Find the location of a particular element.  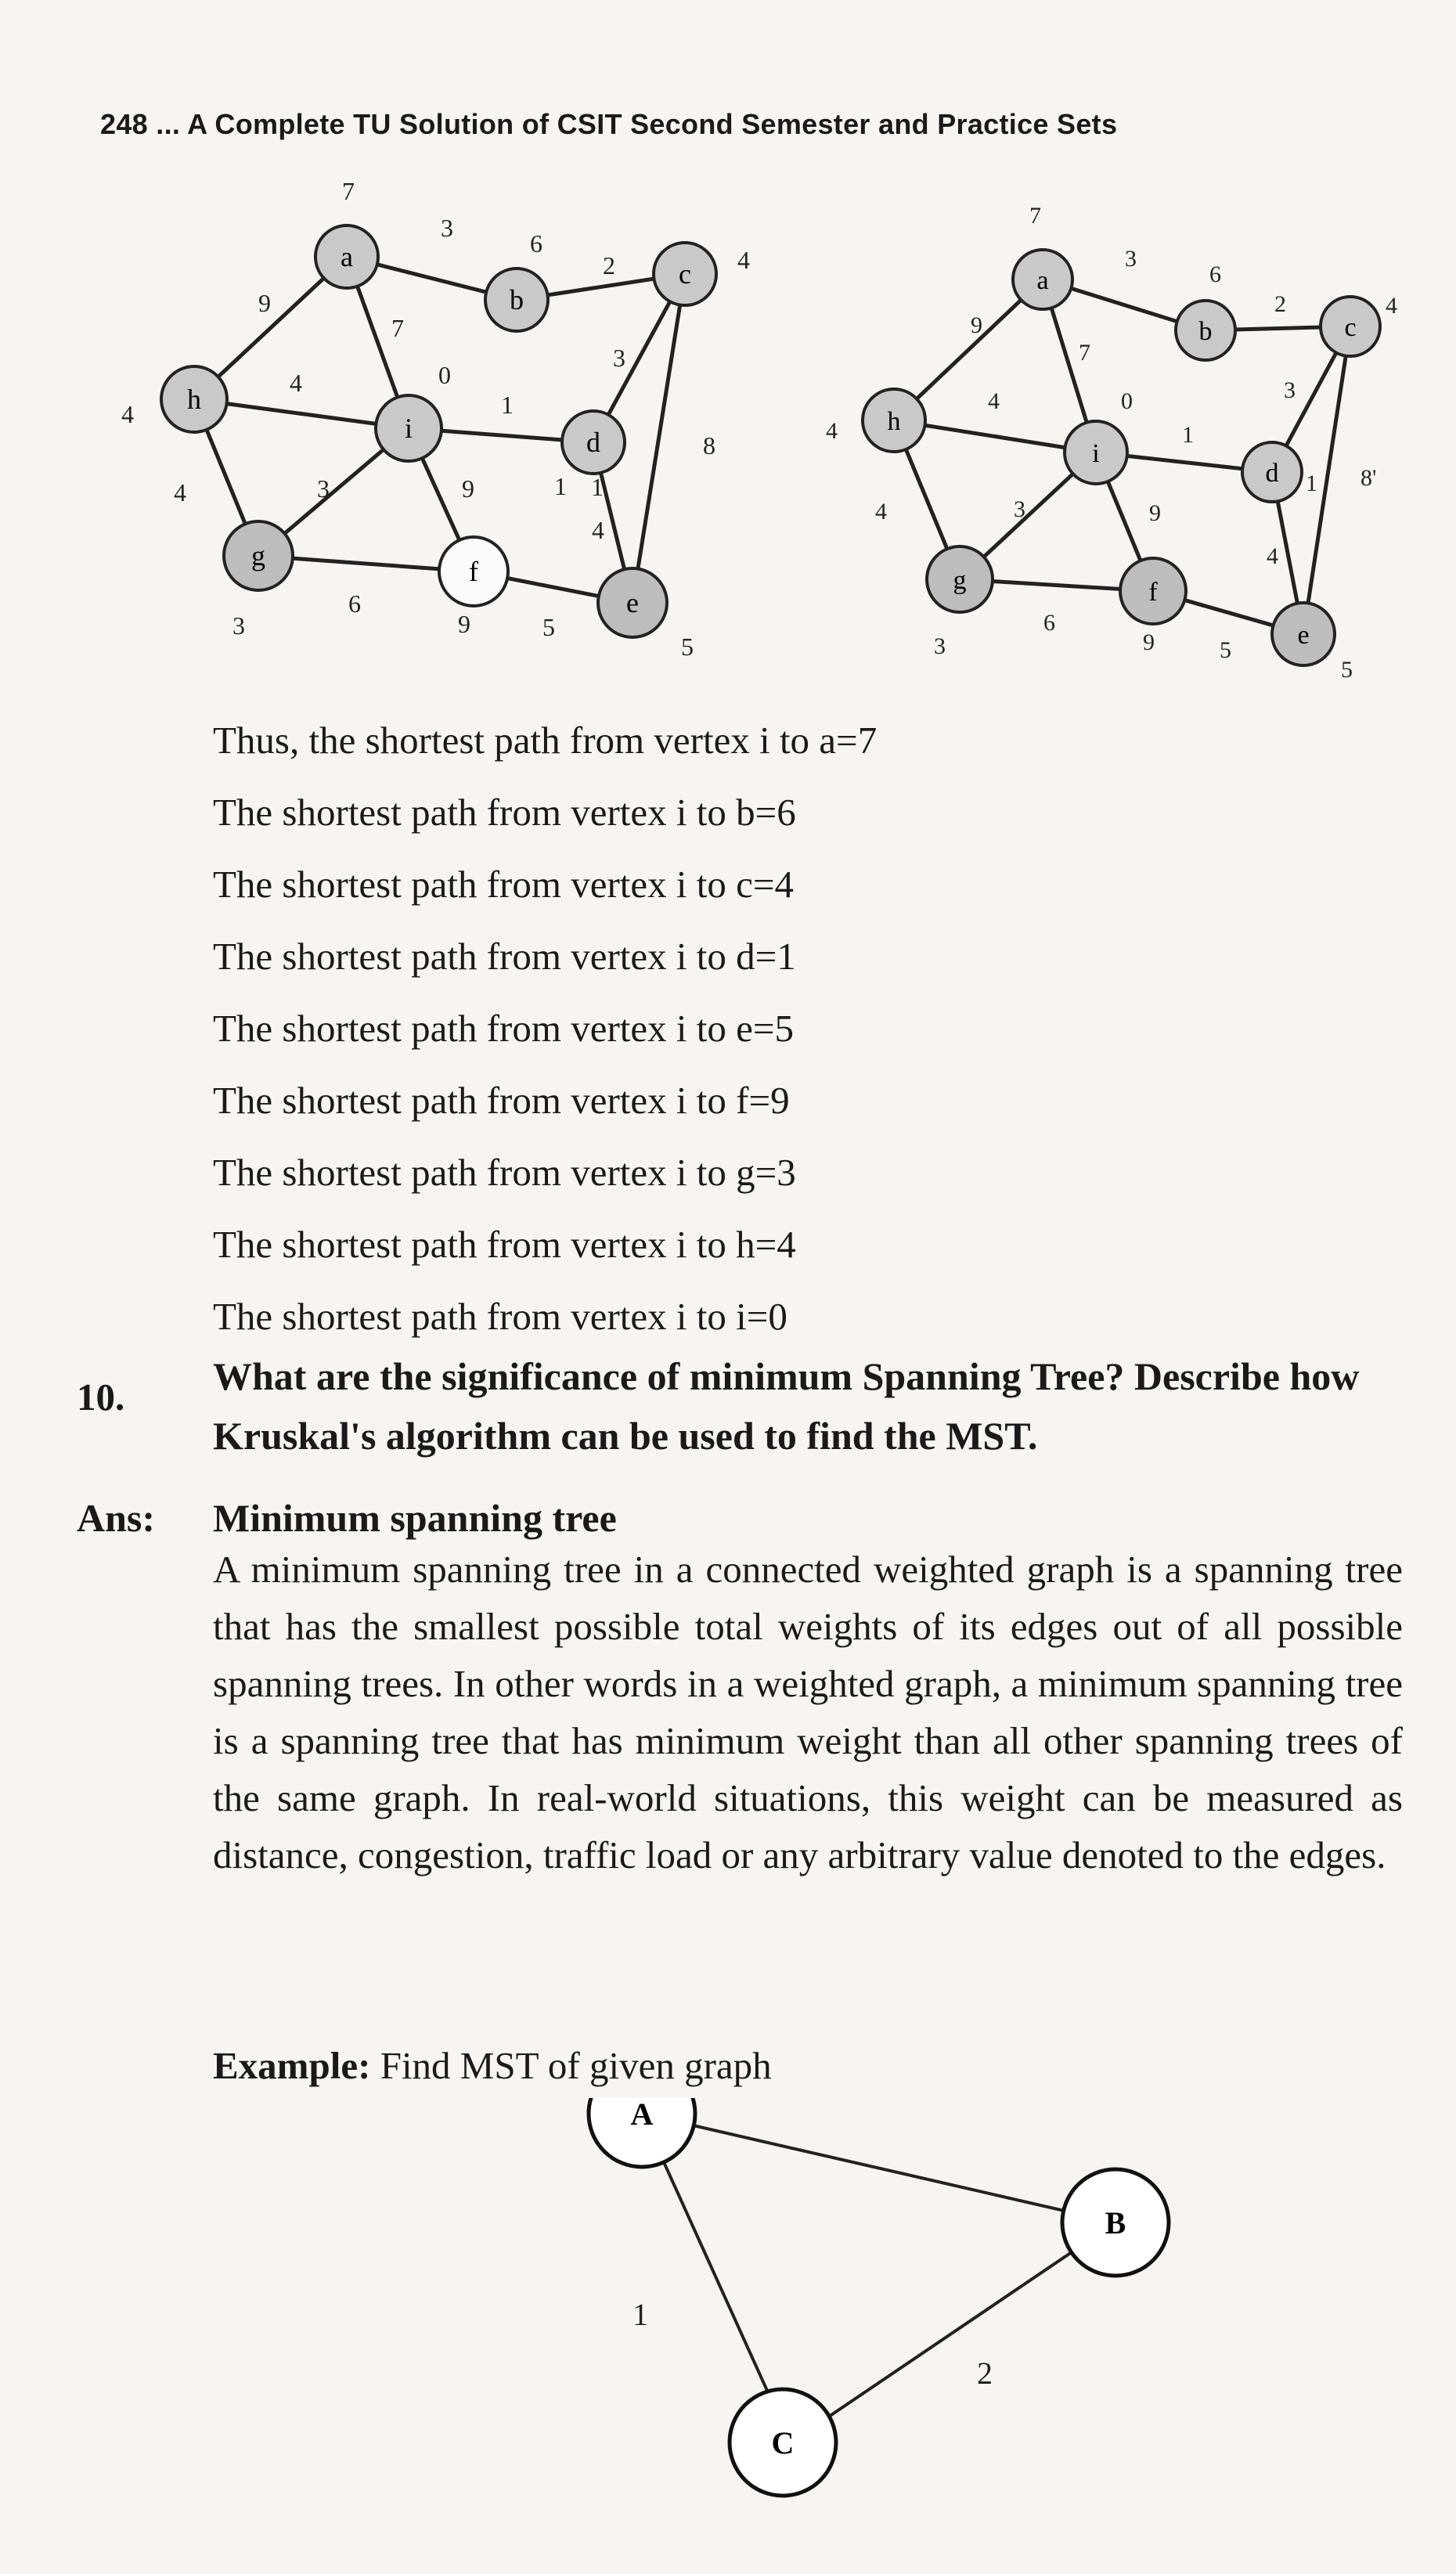

shortest-path-line: The shortest path from vertex i to h=4 is located at coordinates (504, 1244).